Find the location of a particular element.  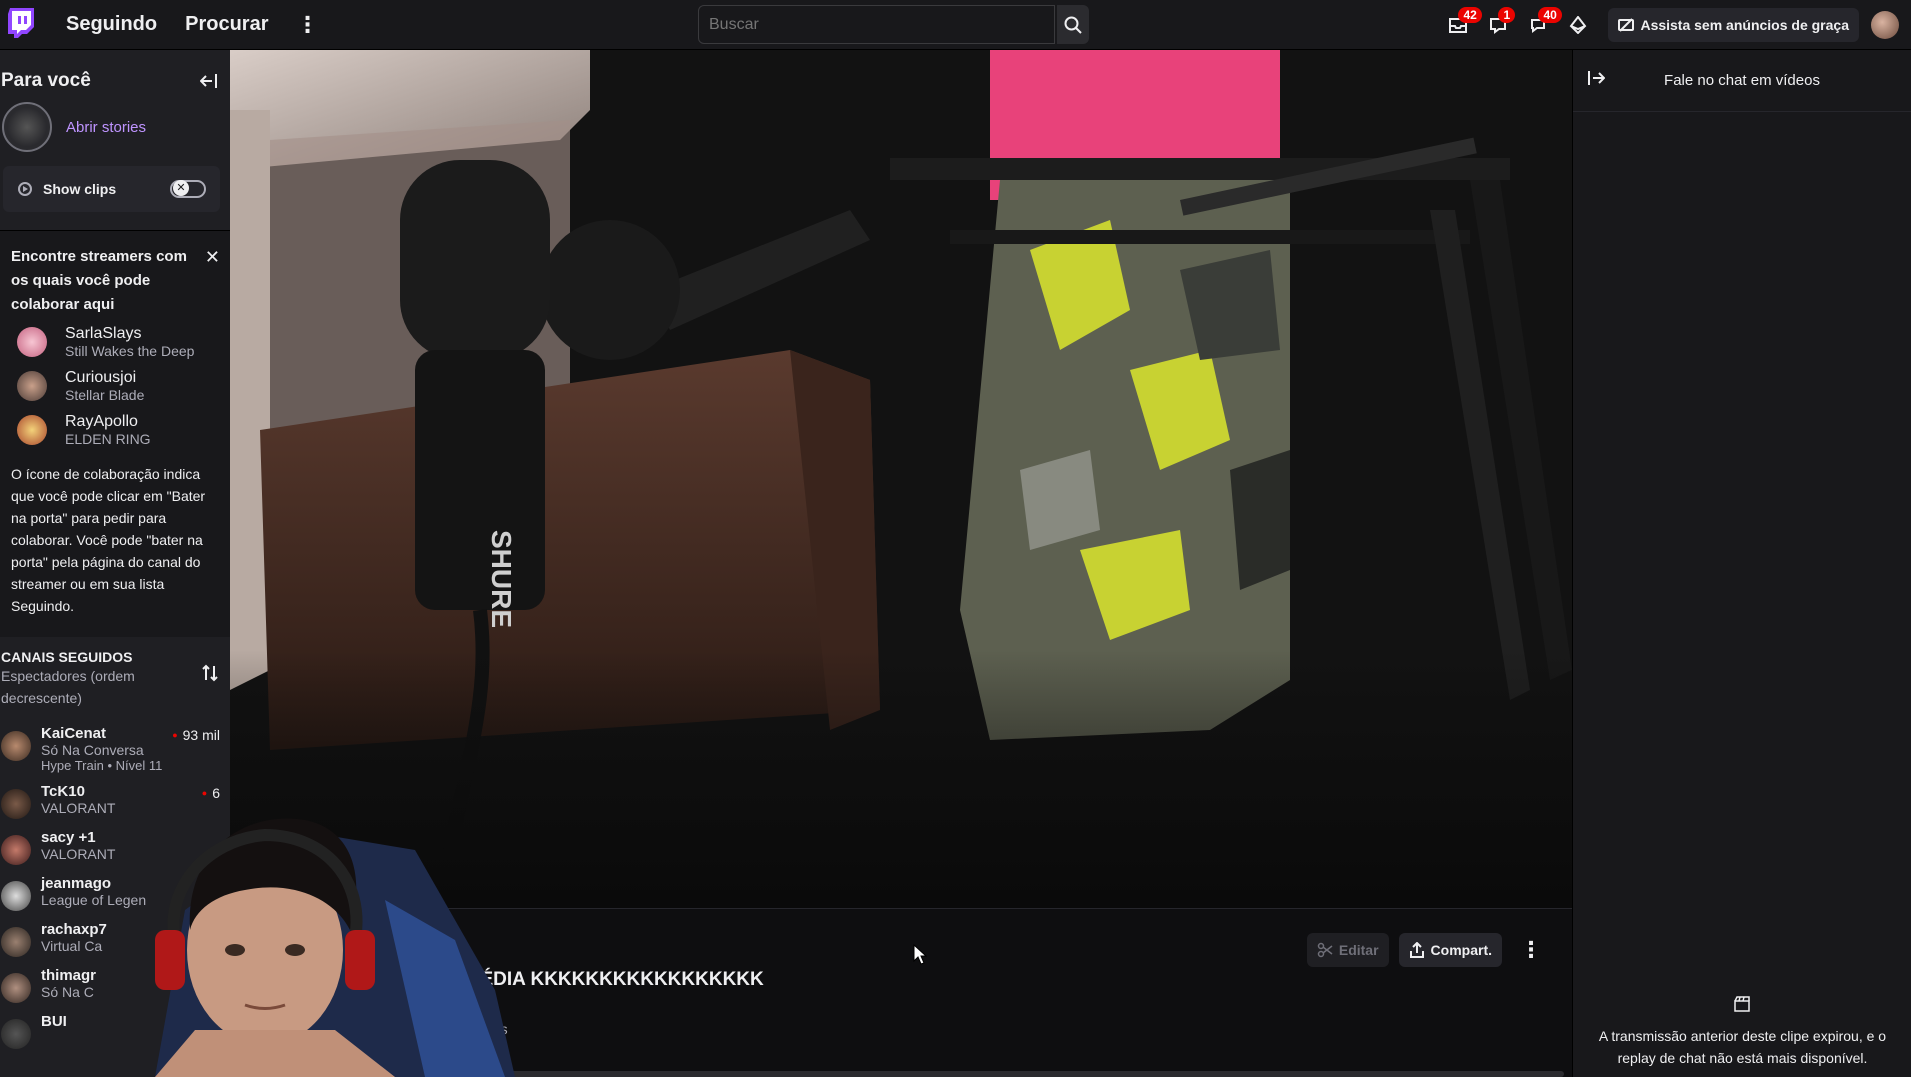

search-bar is located at coordinates (893, 24).